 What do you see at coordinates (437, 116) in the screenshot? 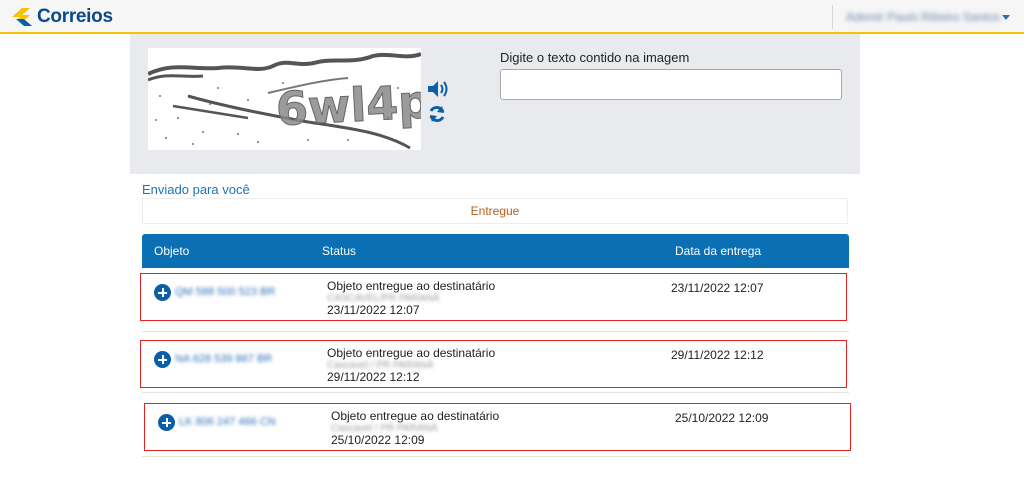
I see `refresh-icon` at bounding box center [437, 116].